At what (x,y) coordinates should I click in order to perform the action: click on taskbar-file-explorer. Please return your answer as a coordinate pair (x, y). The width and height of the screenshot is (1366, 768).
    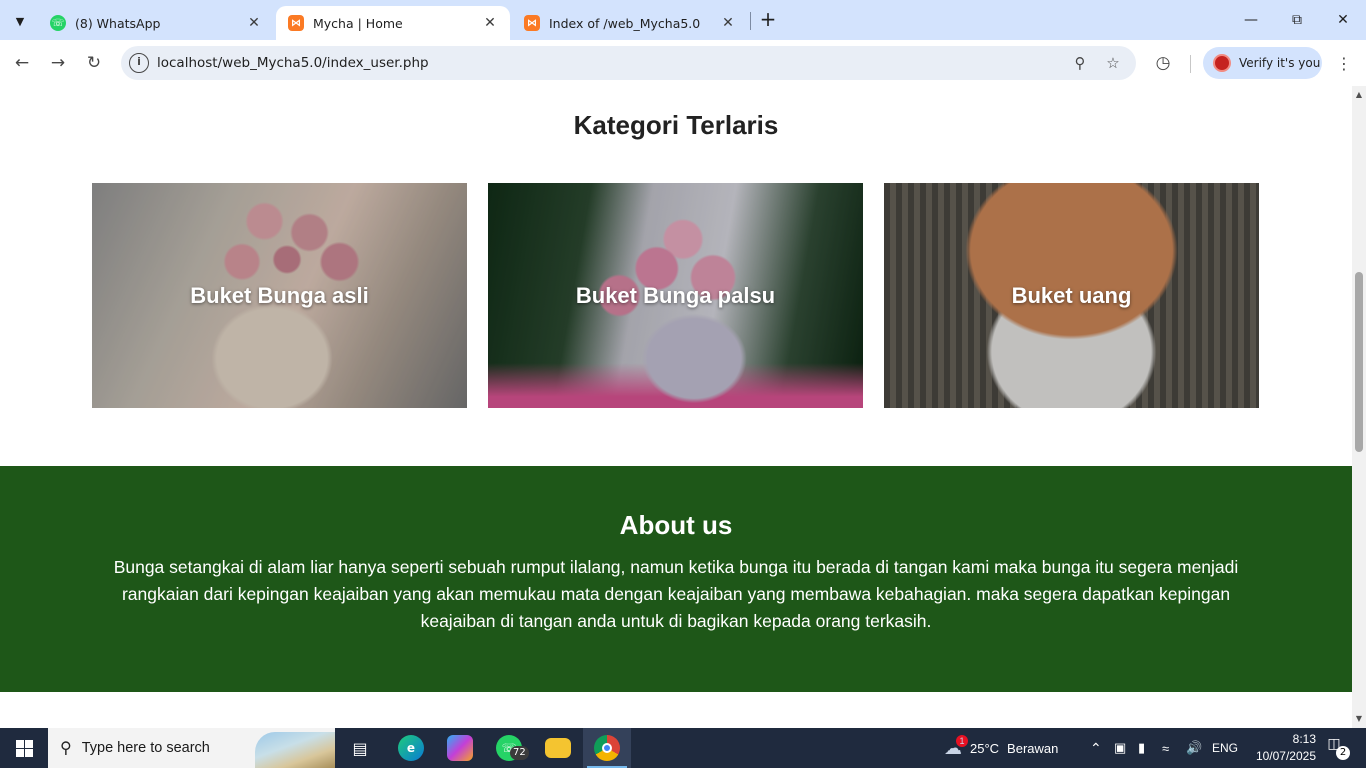
    Looking at the image, I should click on (558, 748).